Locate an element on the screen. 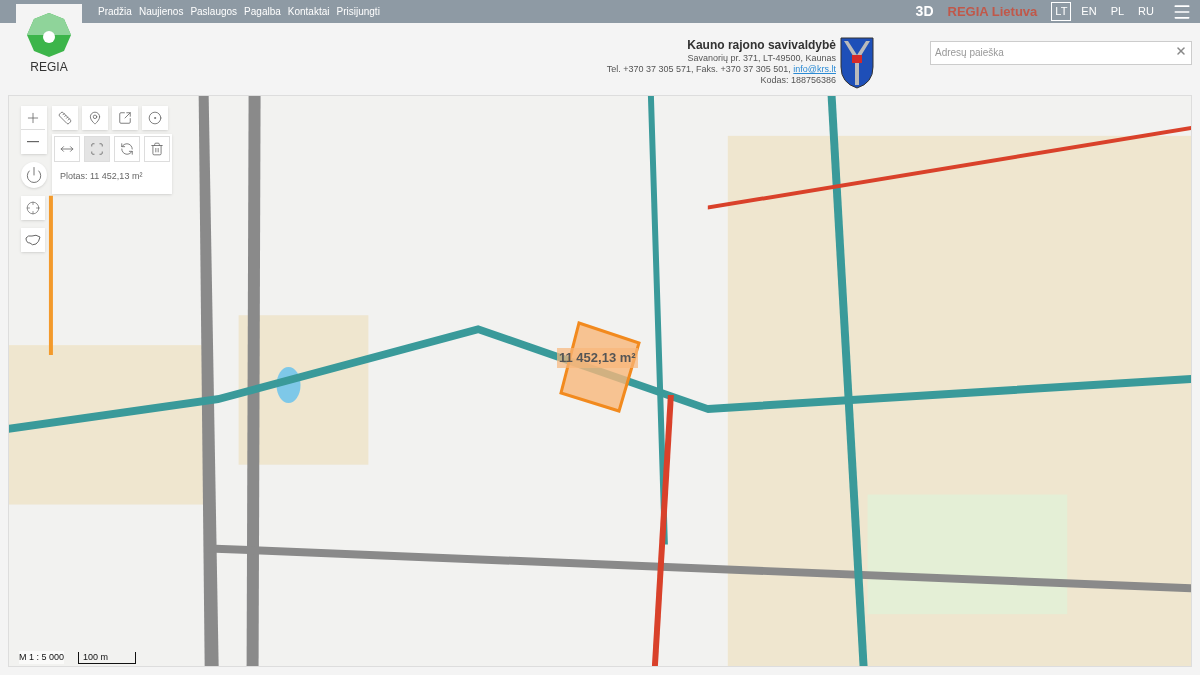  scale-text: M 1 : 5 000 is located at coordinates (42, 657).